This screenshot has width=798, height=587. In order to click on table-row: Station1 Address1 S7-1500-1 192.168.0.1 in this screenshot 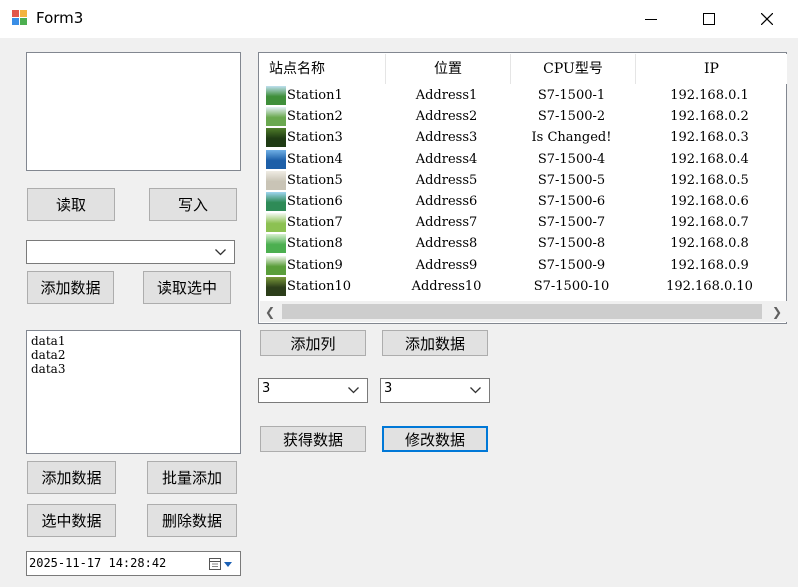, I will do `click(522, 95)`.